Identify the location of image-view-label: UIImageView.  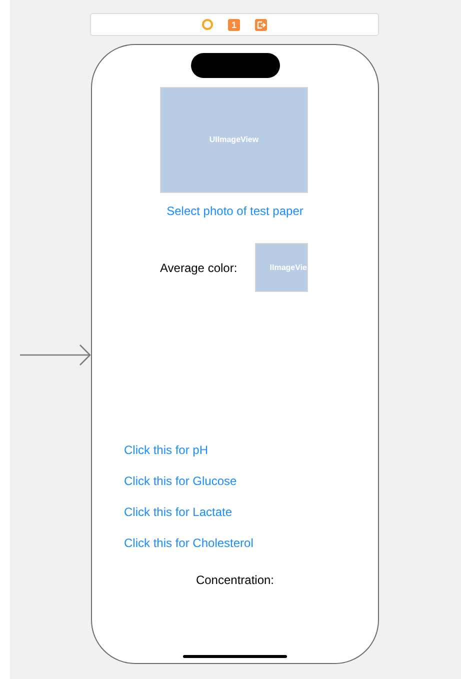
(234, 140).